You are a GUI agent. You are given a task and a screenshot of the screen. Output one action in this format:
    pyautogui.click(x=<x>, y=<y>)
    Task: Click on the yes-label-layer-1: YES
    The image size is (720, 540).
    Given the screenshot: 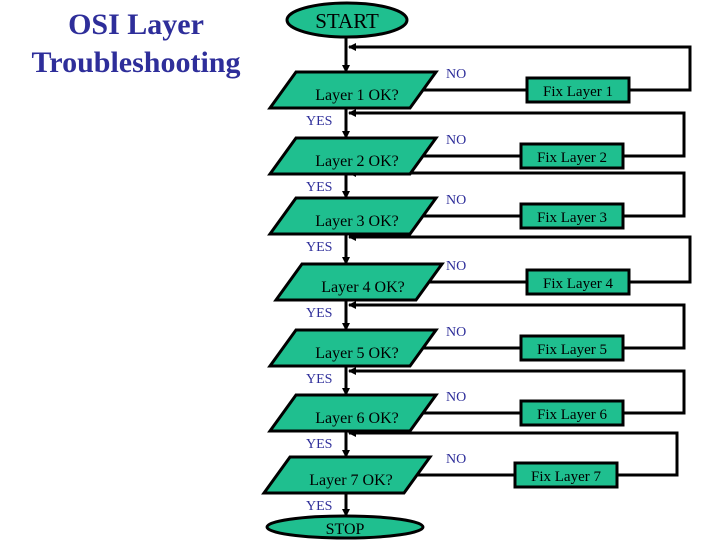 What is the action you would take?
    pyautogui.click(x=319, y=121)
    